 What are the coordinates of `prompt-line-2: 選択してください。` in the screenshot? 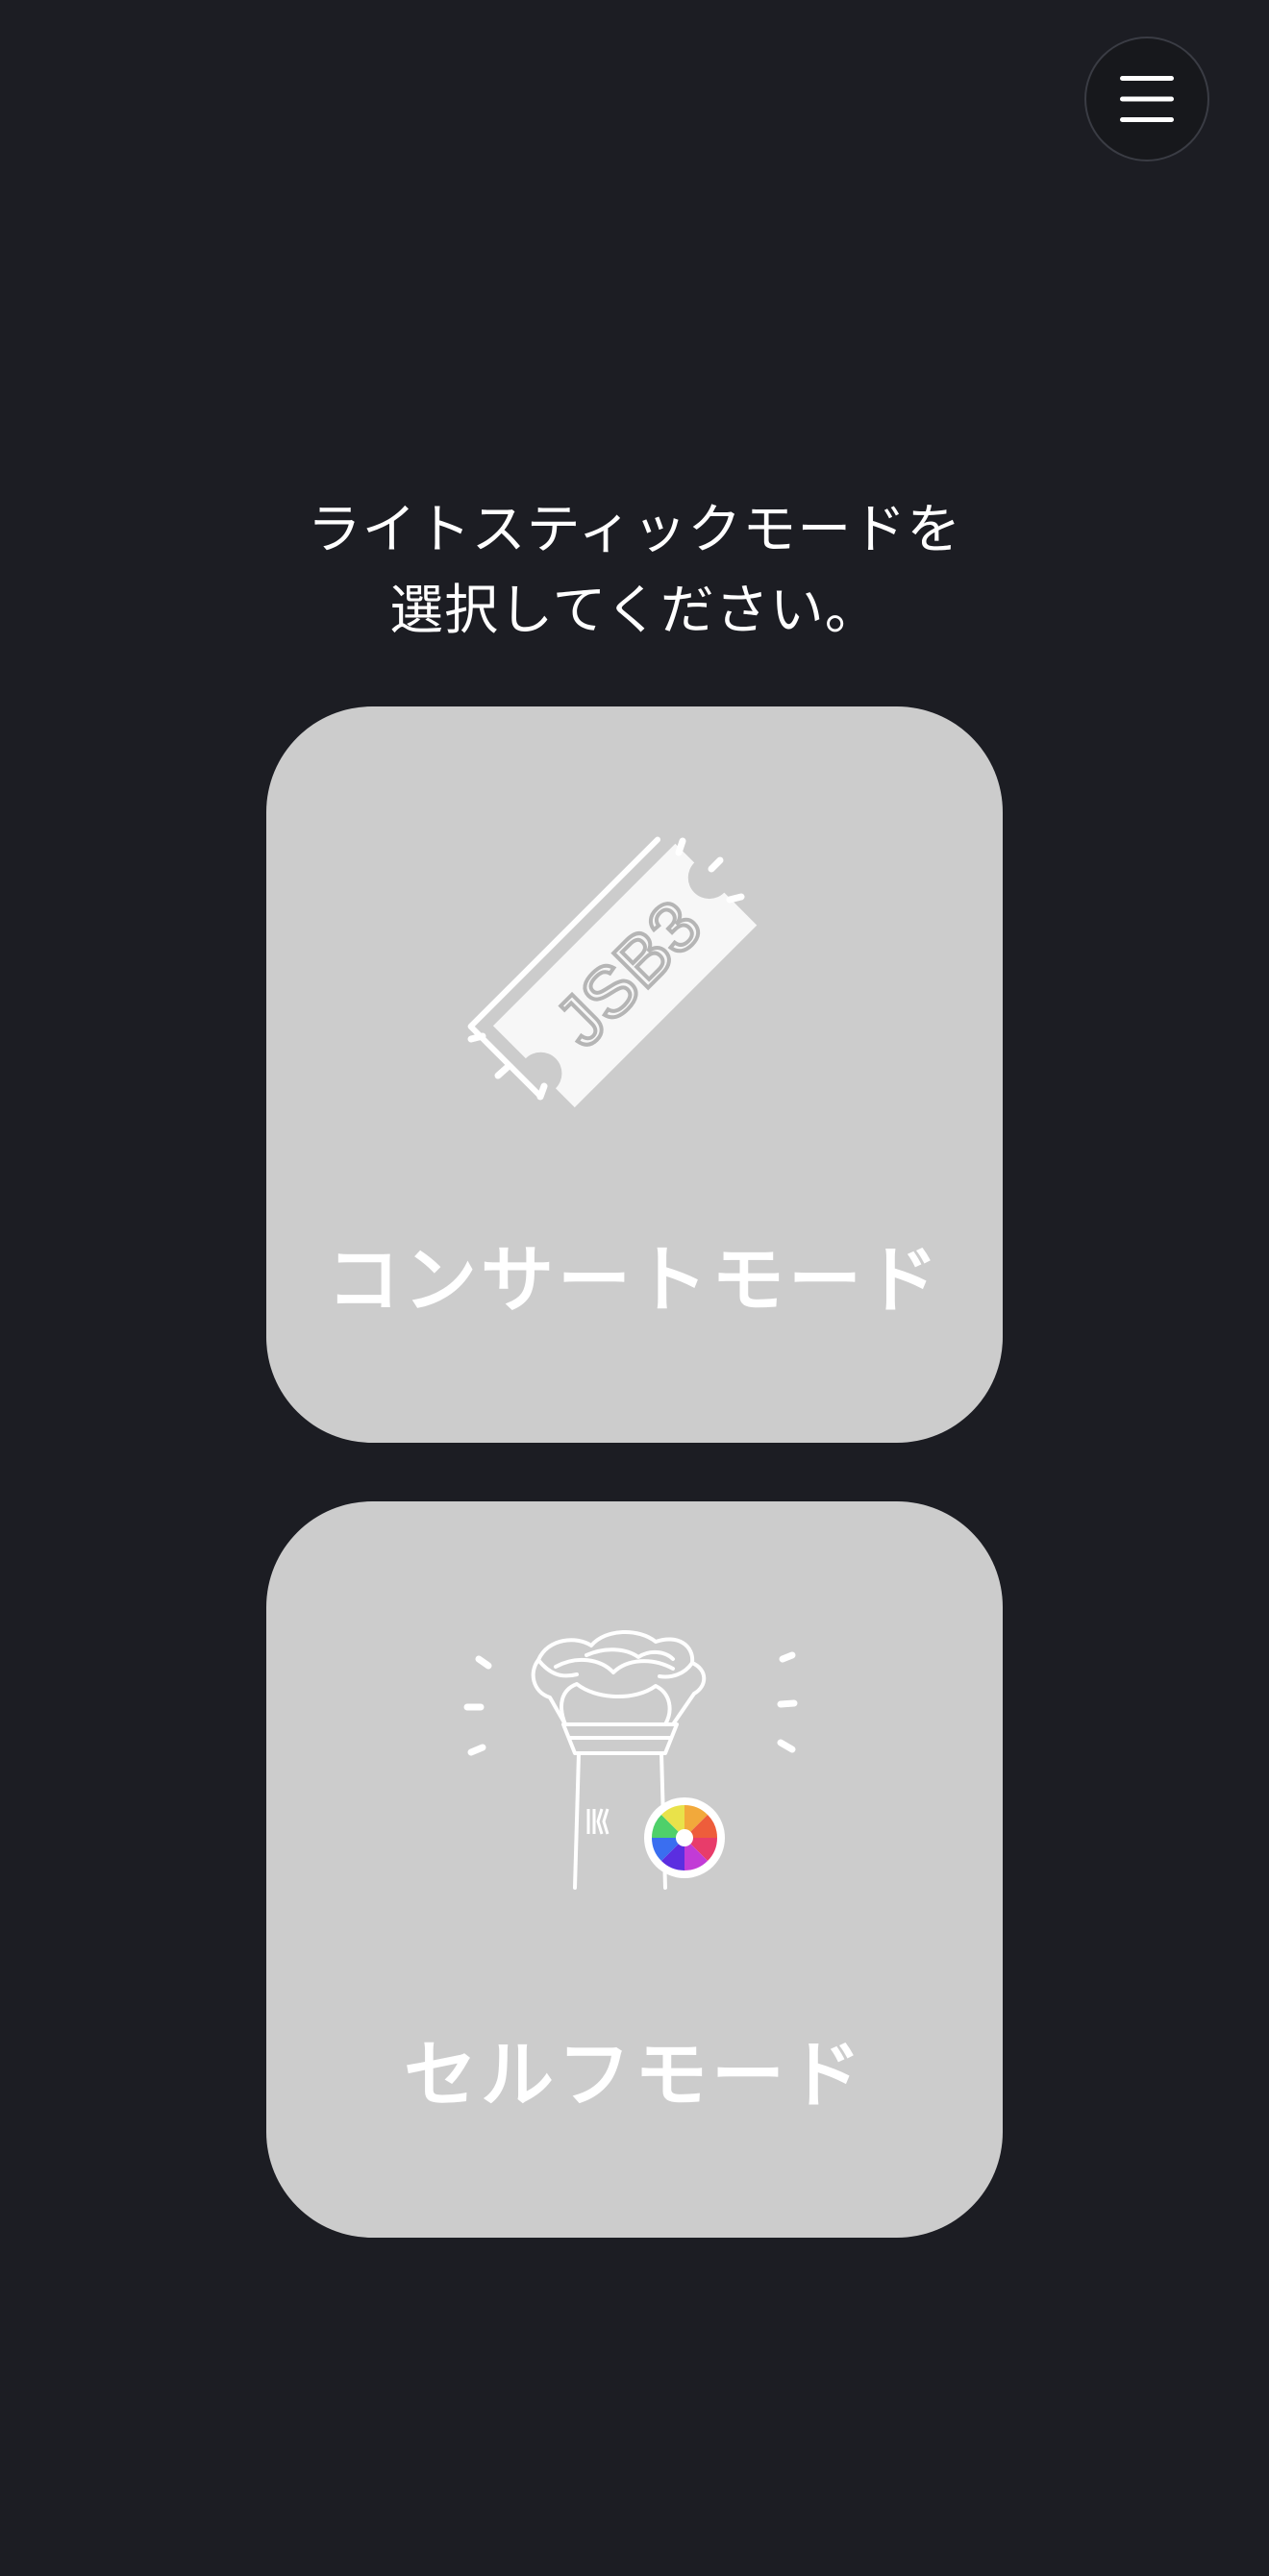 It's located at (634, 611).